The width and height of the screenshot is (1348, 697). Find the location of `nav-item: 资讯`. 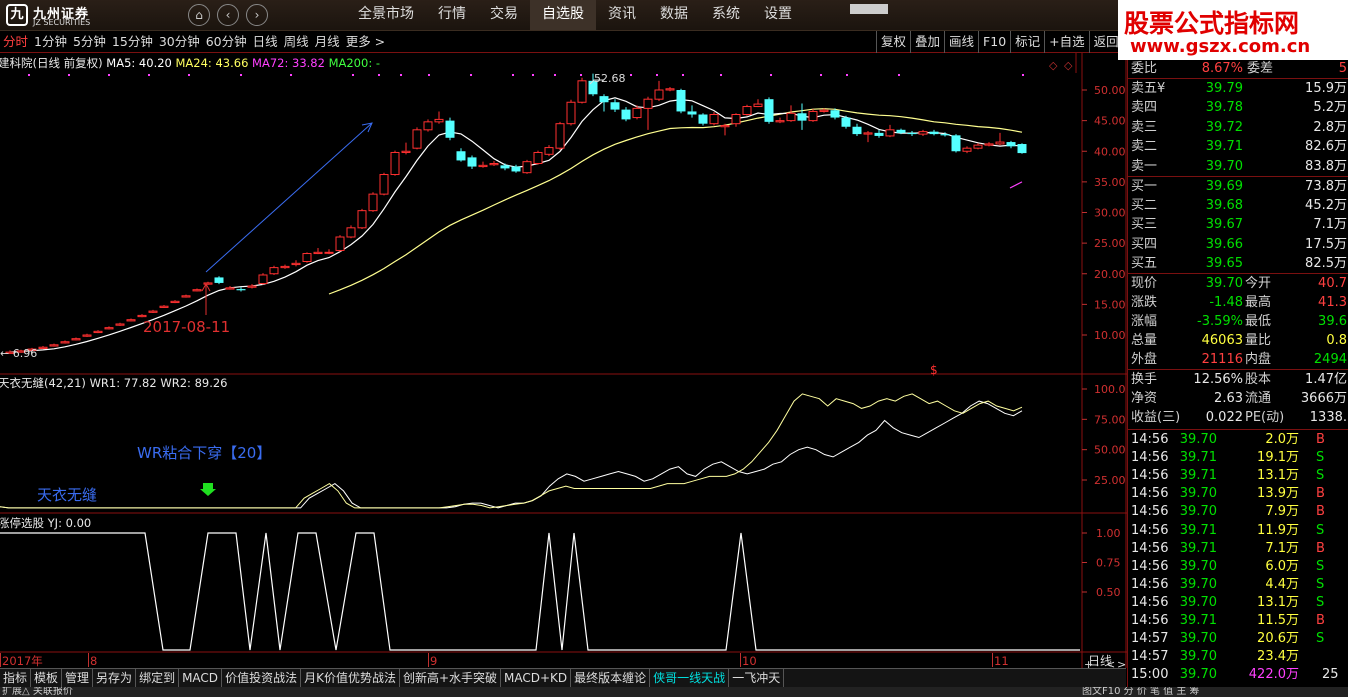

nav-item: 资讯 is located at coordinates (622, 15).